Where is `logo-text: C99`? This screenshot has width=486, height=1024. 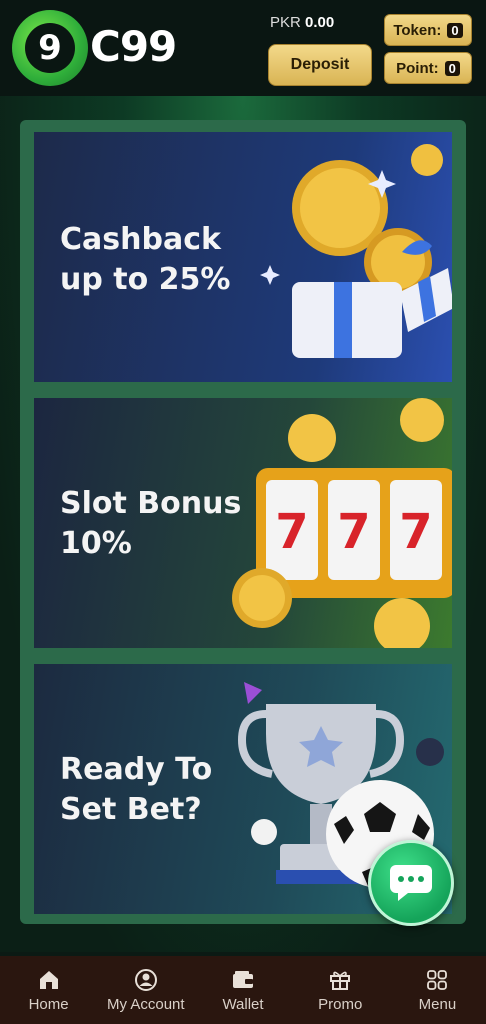
logo-text: C99 is located at coordinates (133, 46).